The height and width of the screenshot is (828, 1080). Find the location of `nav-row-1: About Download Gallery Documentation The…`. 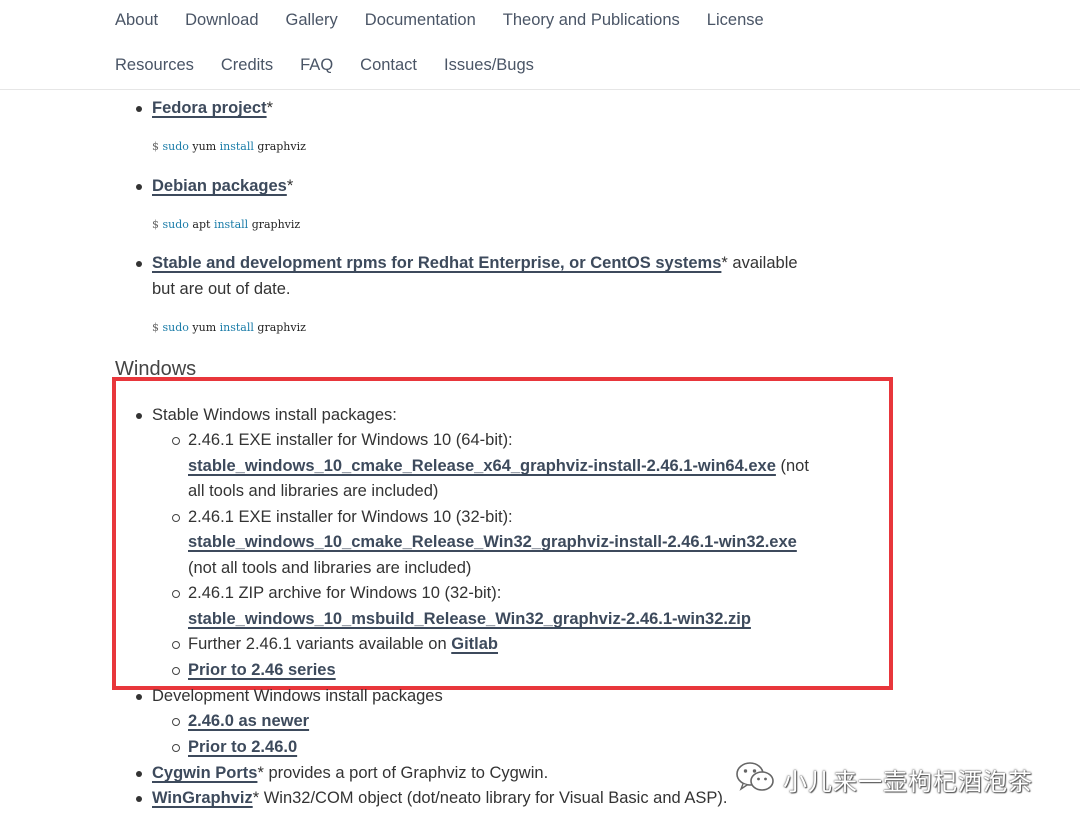

nav-row-1: About Download Gallery Documentation The… is located at coordinates (453, 20).